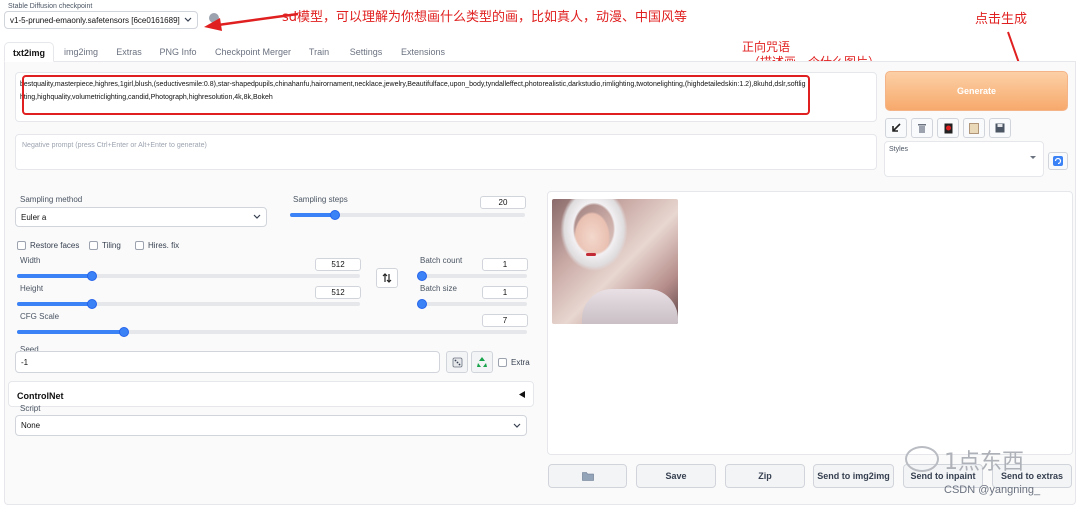 Image resolution: width=1080 pixels, height=507 pixels. Describe the element at coordinates (338, 292) in the screenshot. I see `height-value: 512` at that location.